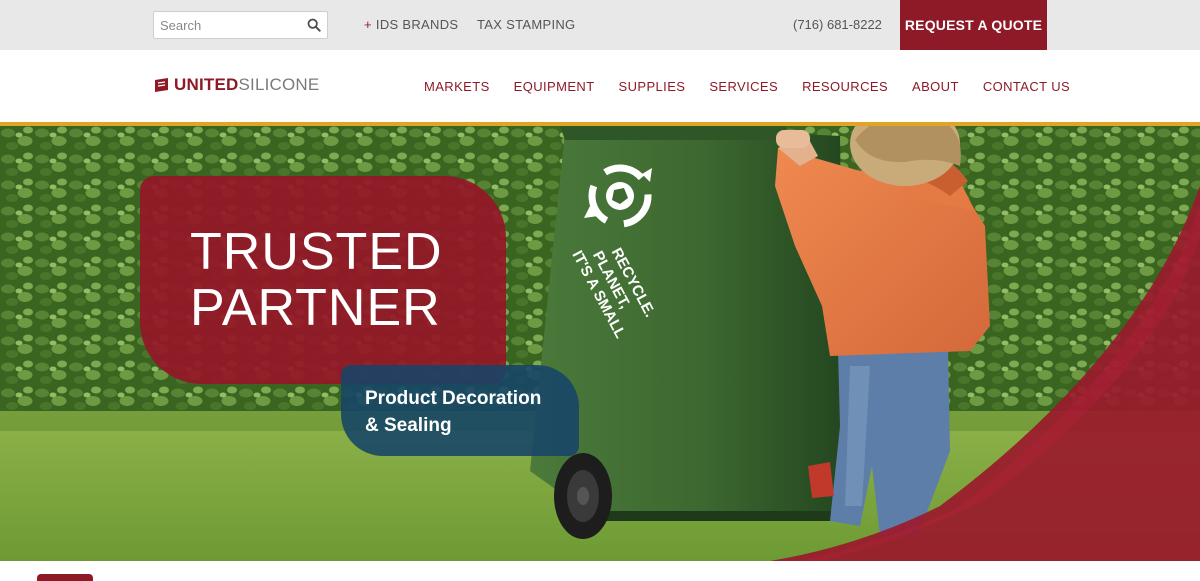  What do you see at coordinates (417, 24) in the screenshot?
I see `ids-brands-label: IDS BRANDS` at bounding box center [417, 24].